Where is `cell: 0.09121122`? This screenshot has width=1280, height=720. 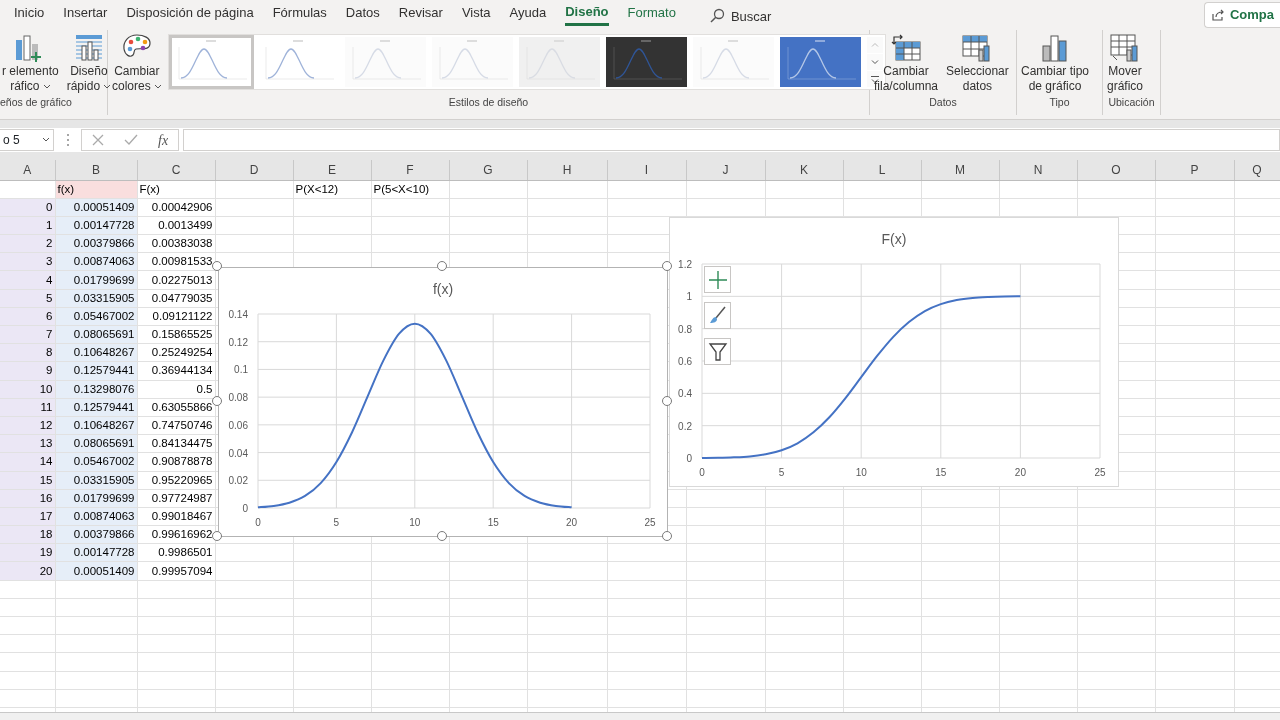
cell: 0.09121122 is located at coordinates (176, 316).